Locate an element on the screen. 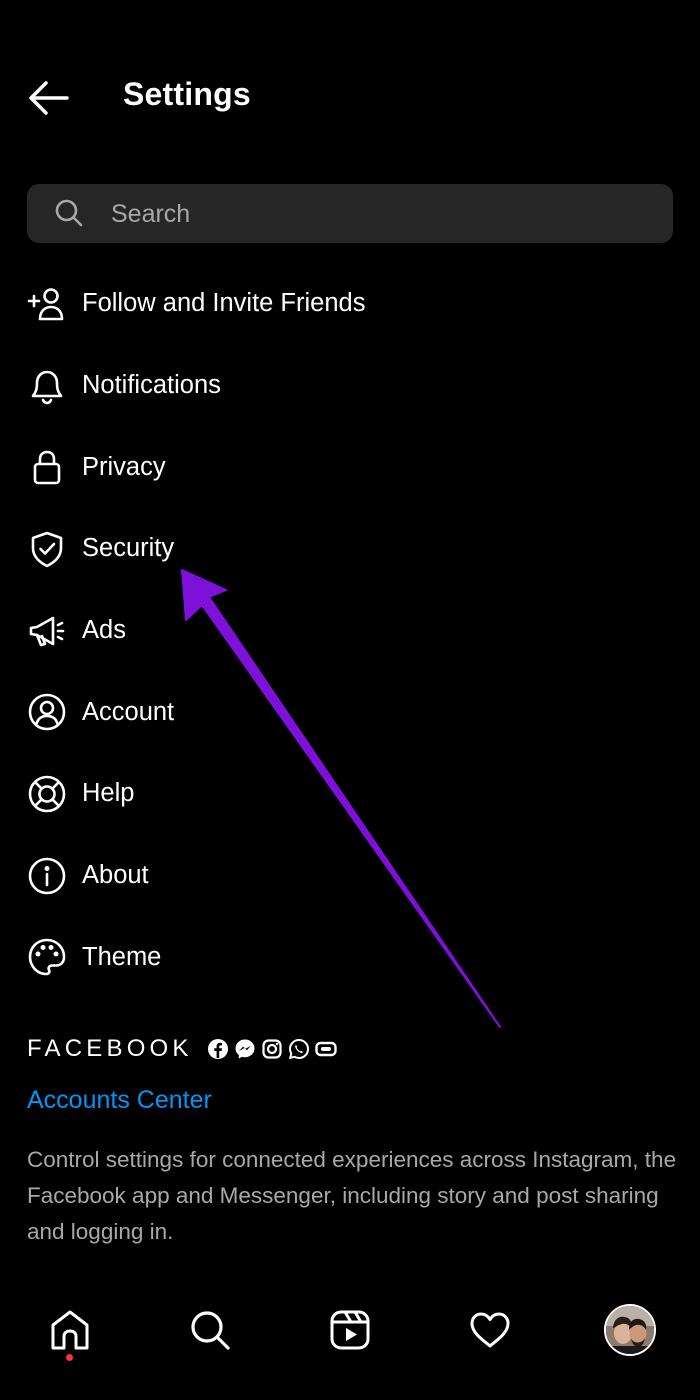 This screenshot has width=700, height=1400. menu-item-privacy: Privacy is located at coordinates (350, 467).